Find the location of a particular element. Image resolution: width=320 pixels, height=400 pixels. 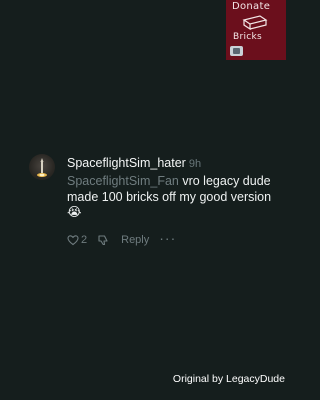

like-button: 2 is located at coordinates (77, 240).